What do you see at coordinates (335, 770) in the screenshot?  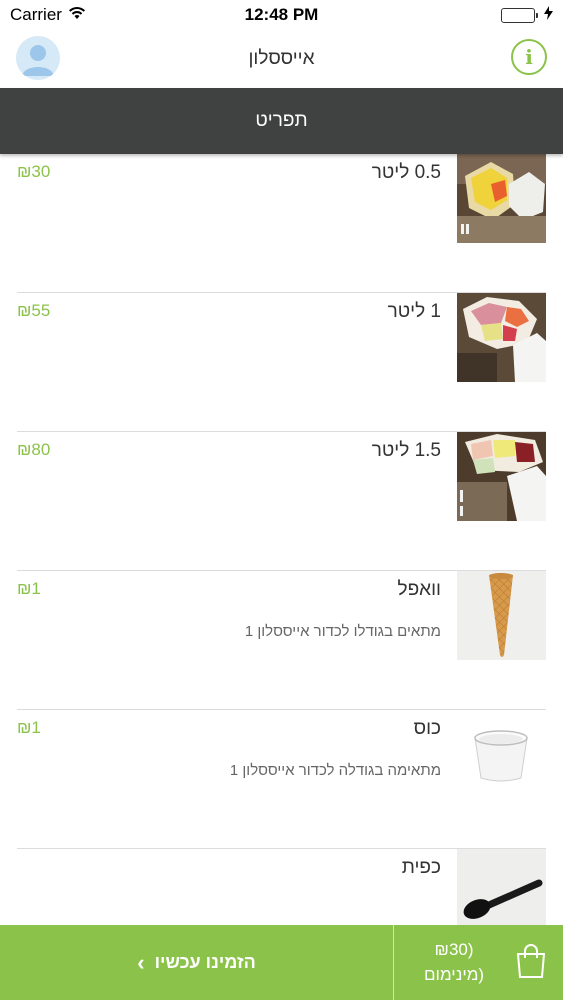 I see `product-description: מתאימה בגודלה לכדור אייססלון 1` at bounding box center [335, 770].